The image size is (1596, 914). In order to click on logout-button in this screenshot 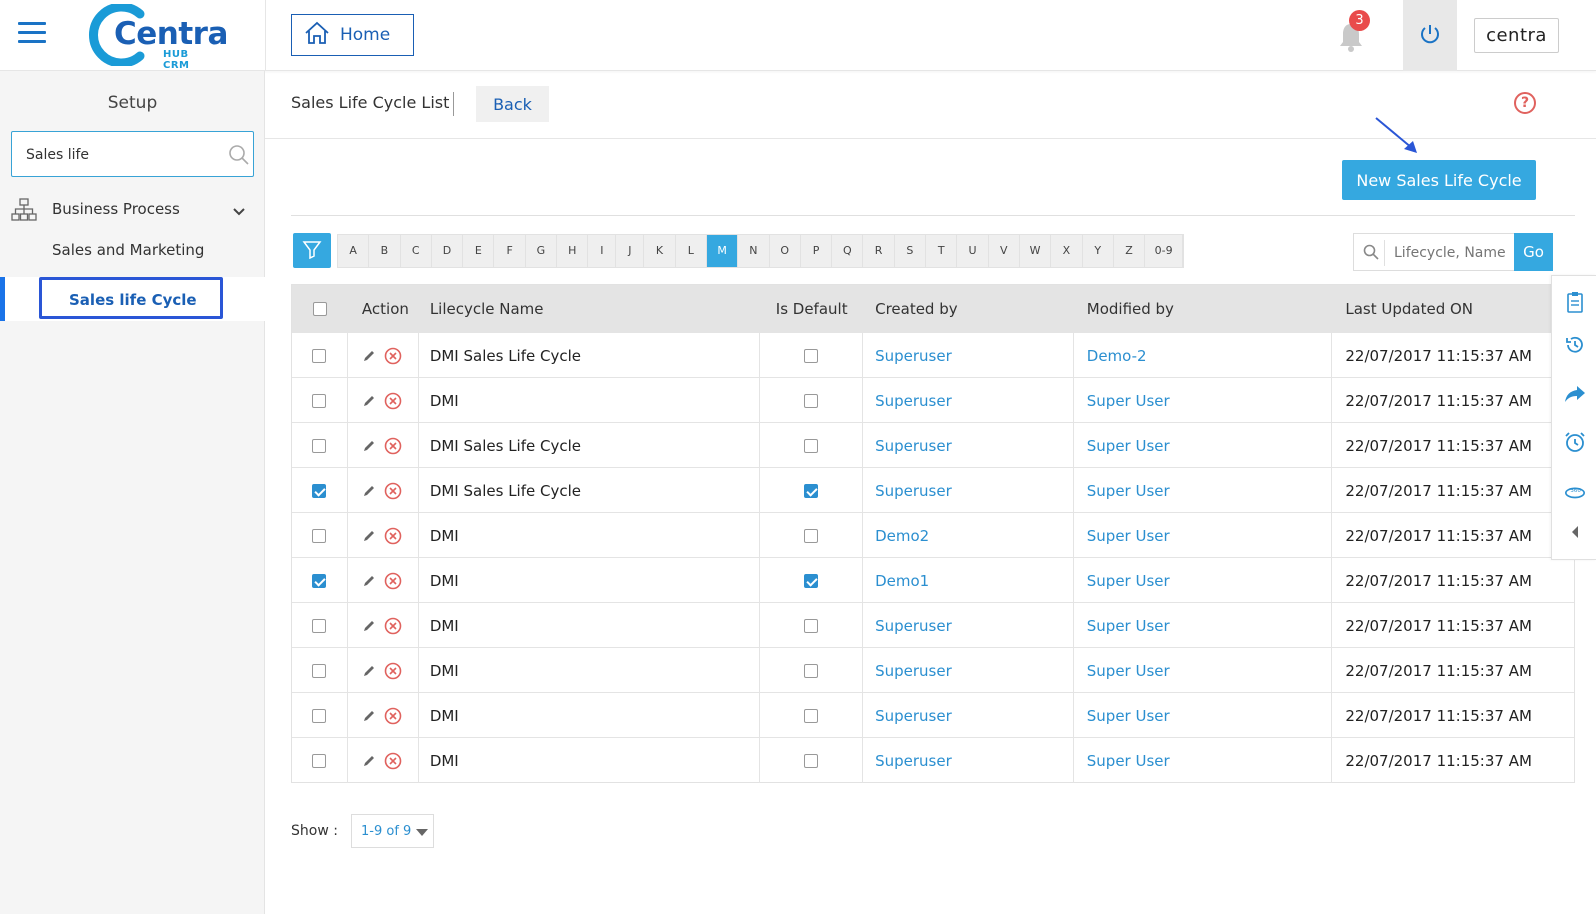, I will do `click(1430, 35)`.